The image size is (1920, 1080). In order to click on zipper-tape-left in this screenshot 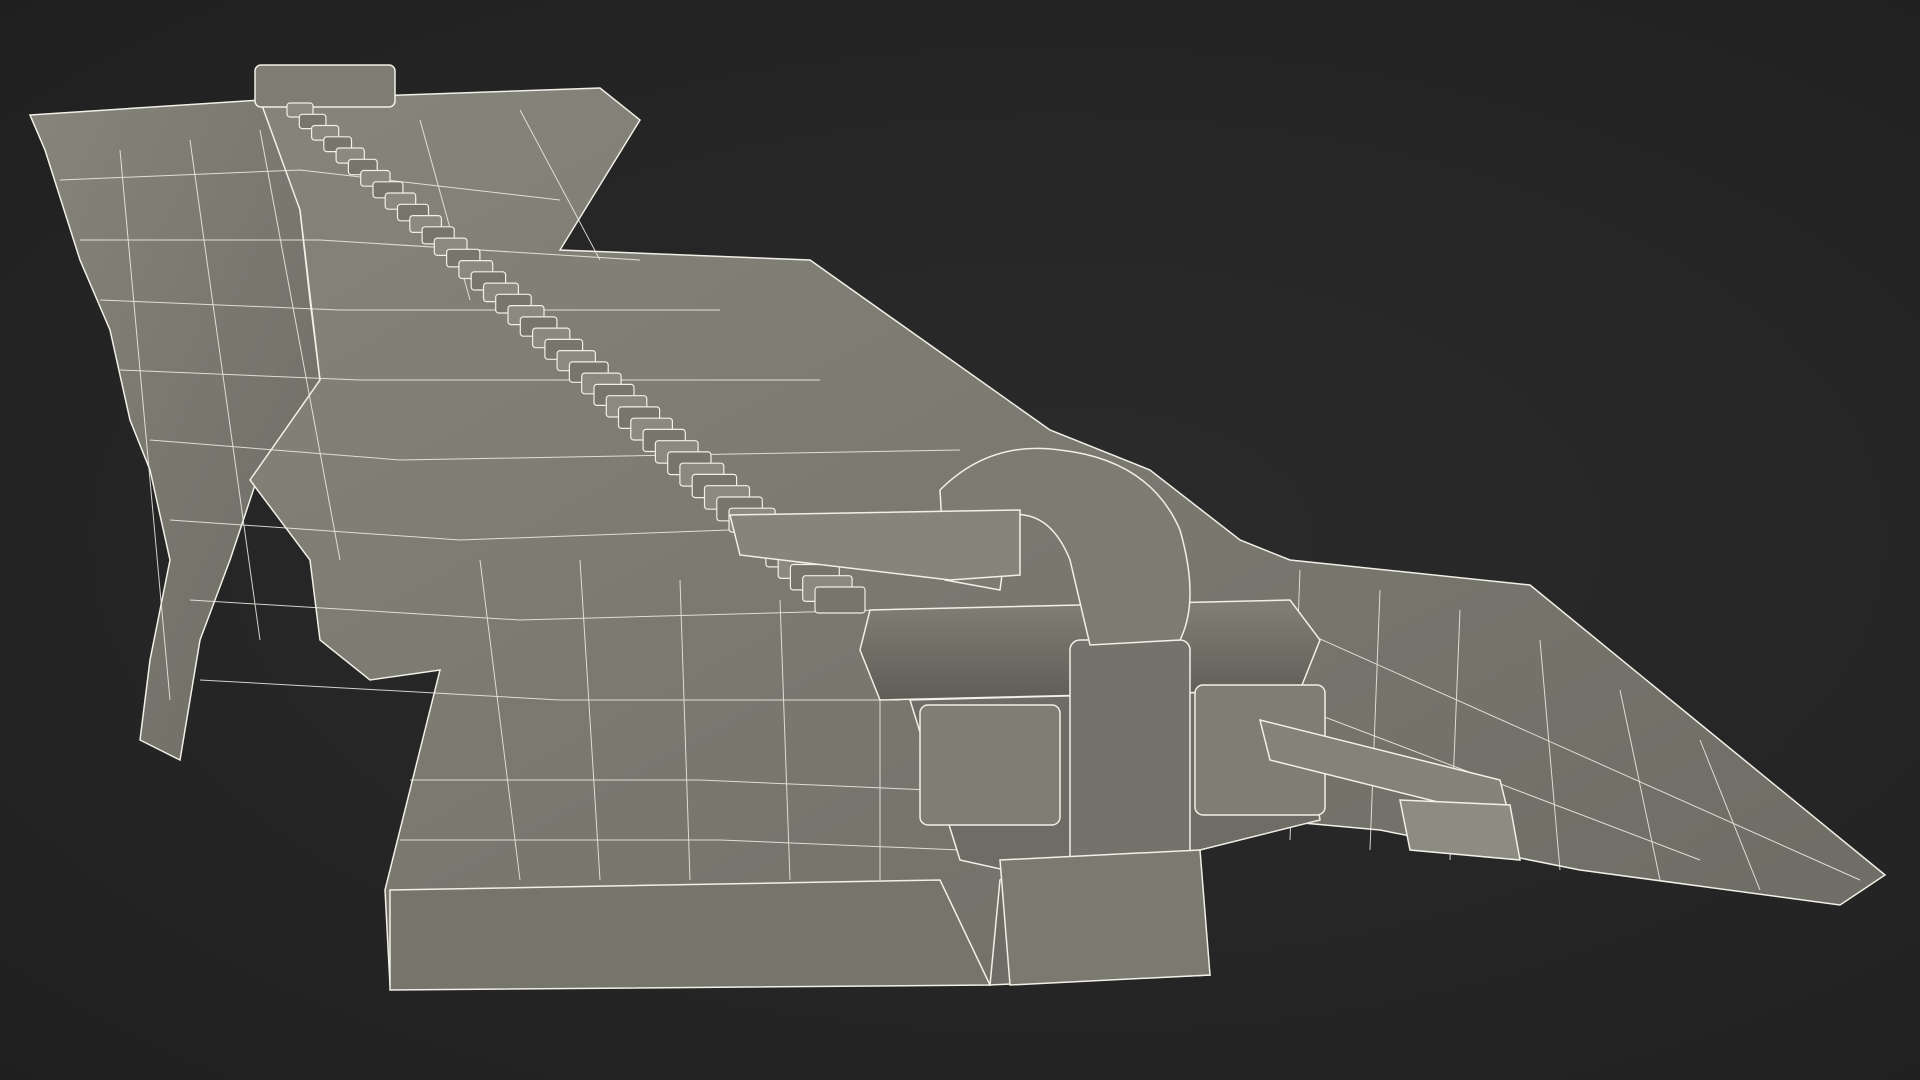, I will do `click(174, 430)`.